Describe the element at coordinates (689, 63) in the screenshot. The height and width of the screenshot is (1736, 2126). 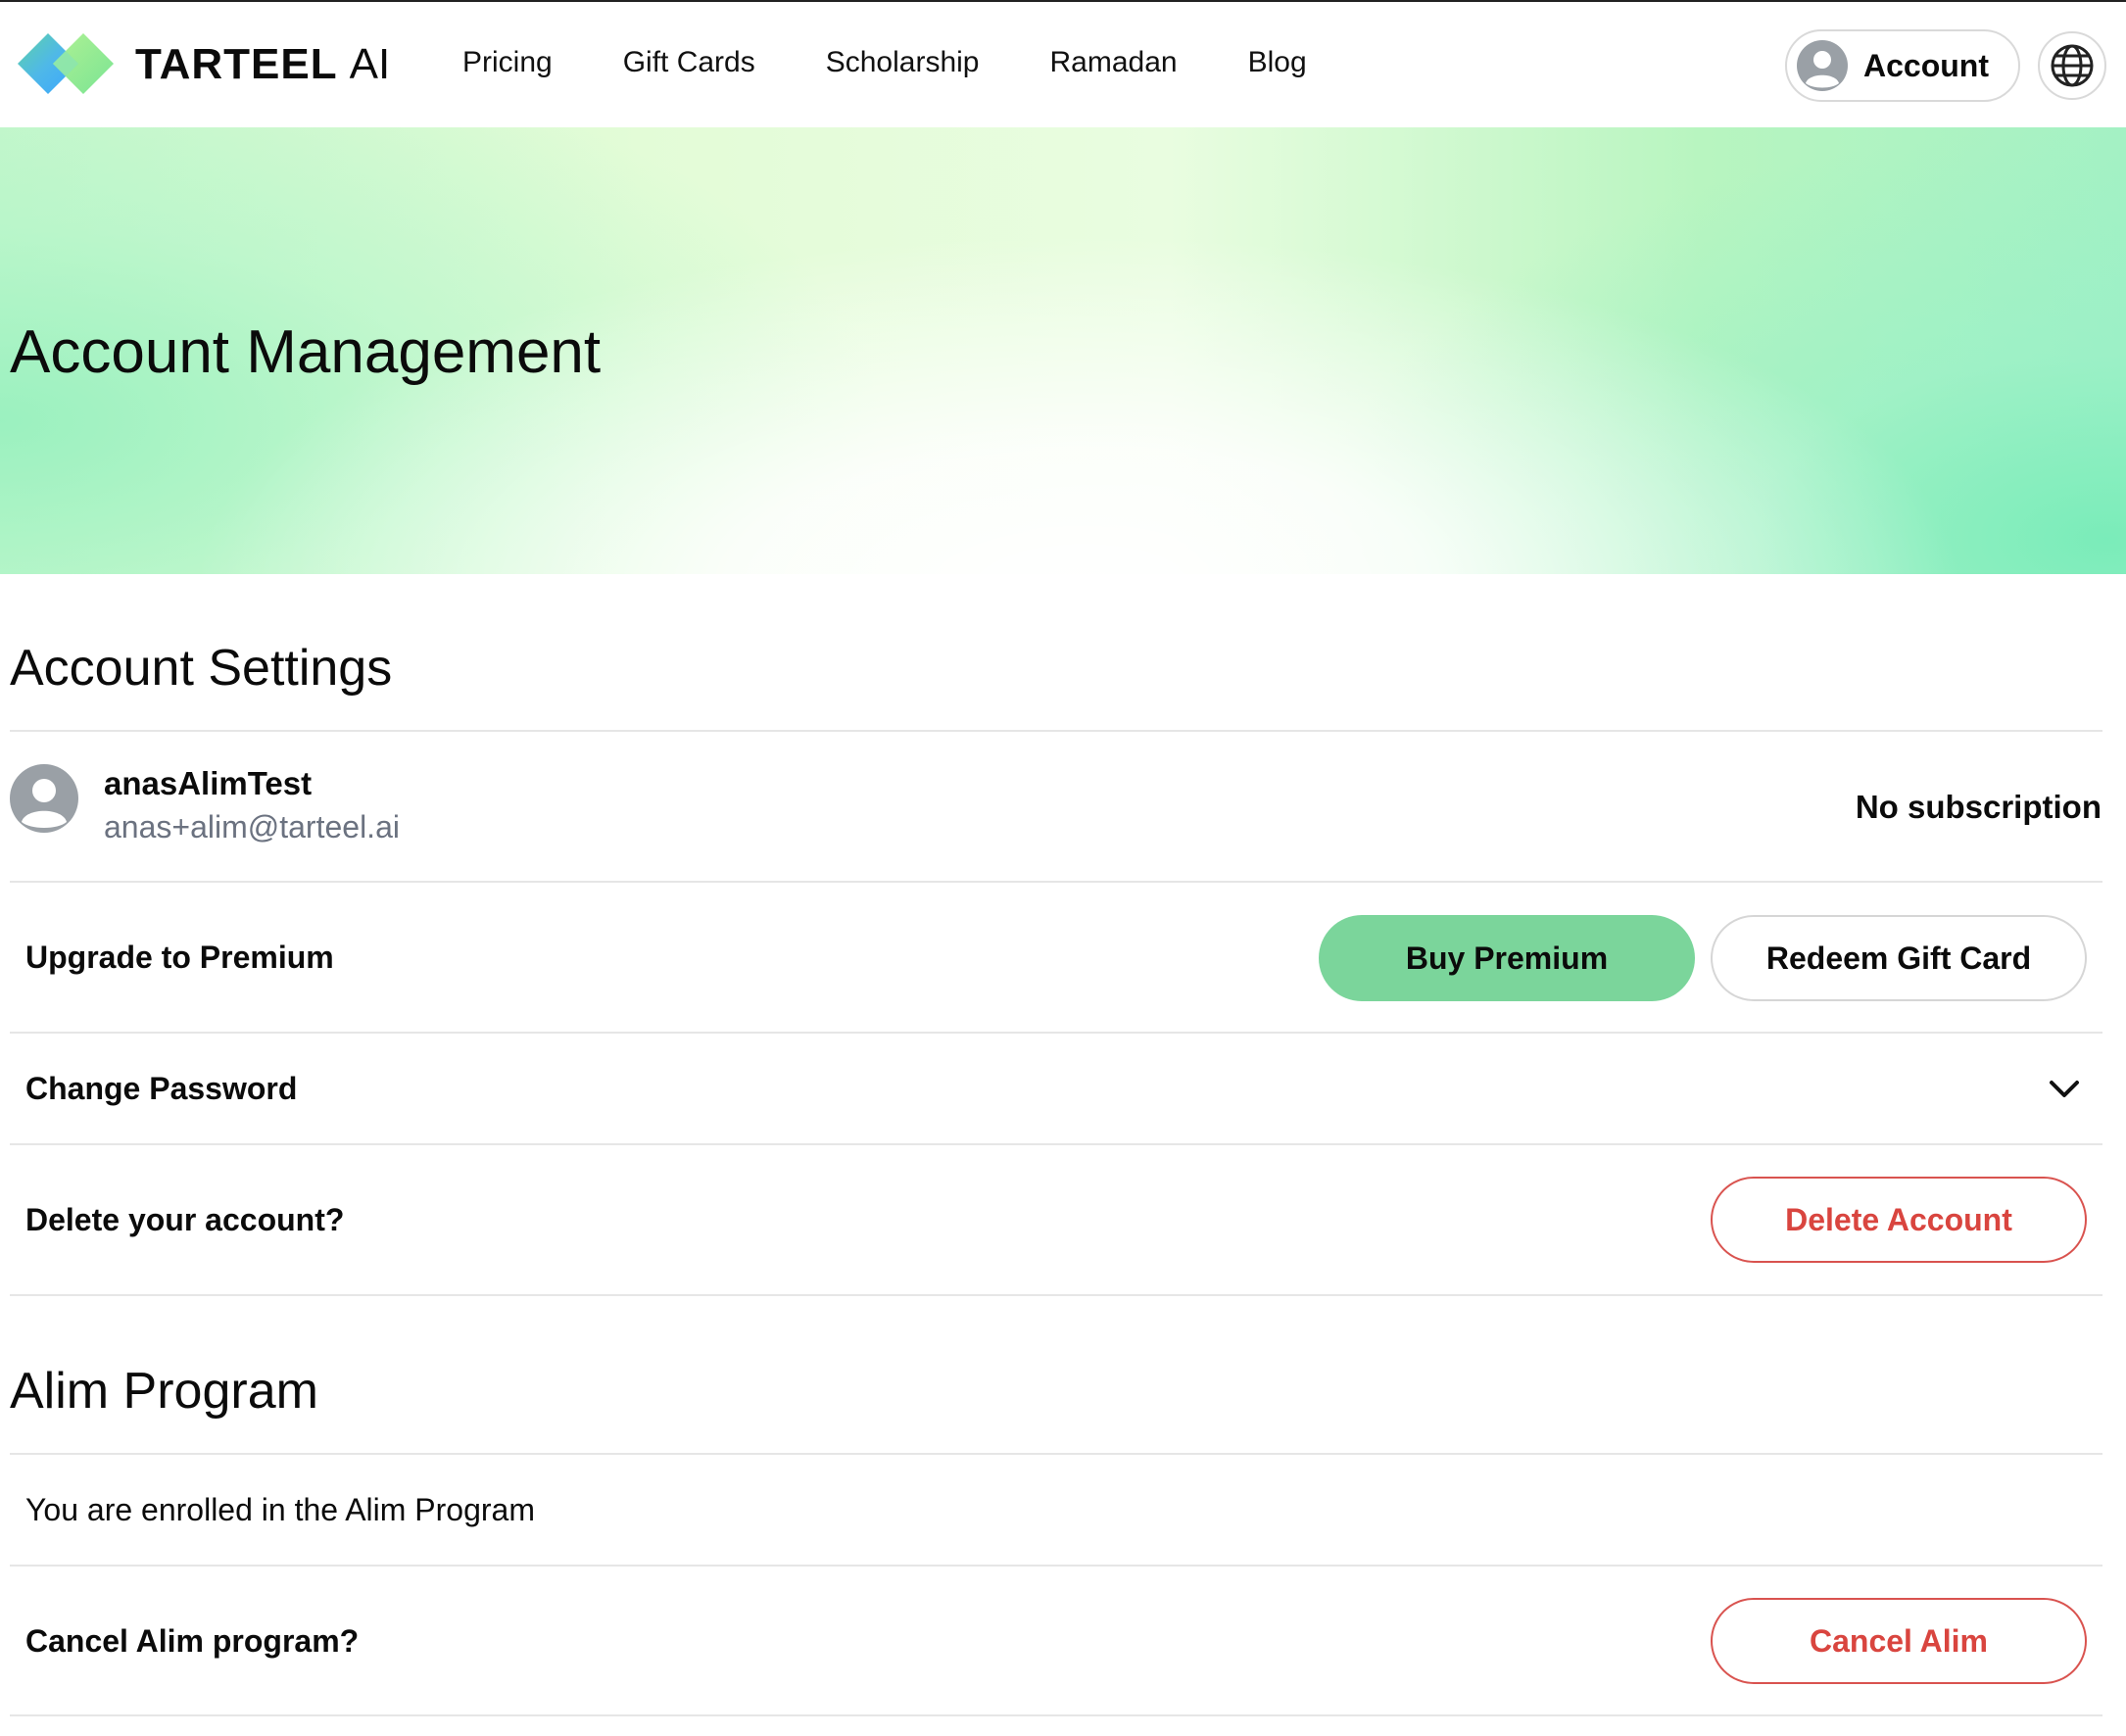
I see `nav-gift-cards: Gift Cards` at that location.